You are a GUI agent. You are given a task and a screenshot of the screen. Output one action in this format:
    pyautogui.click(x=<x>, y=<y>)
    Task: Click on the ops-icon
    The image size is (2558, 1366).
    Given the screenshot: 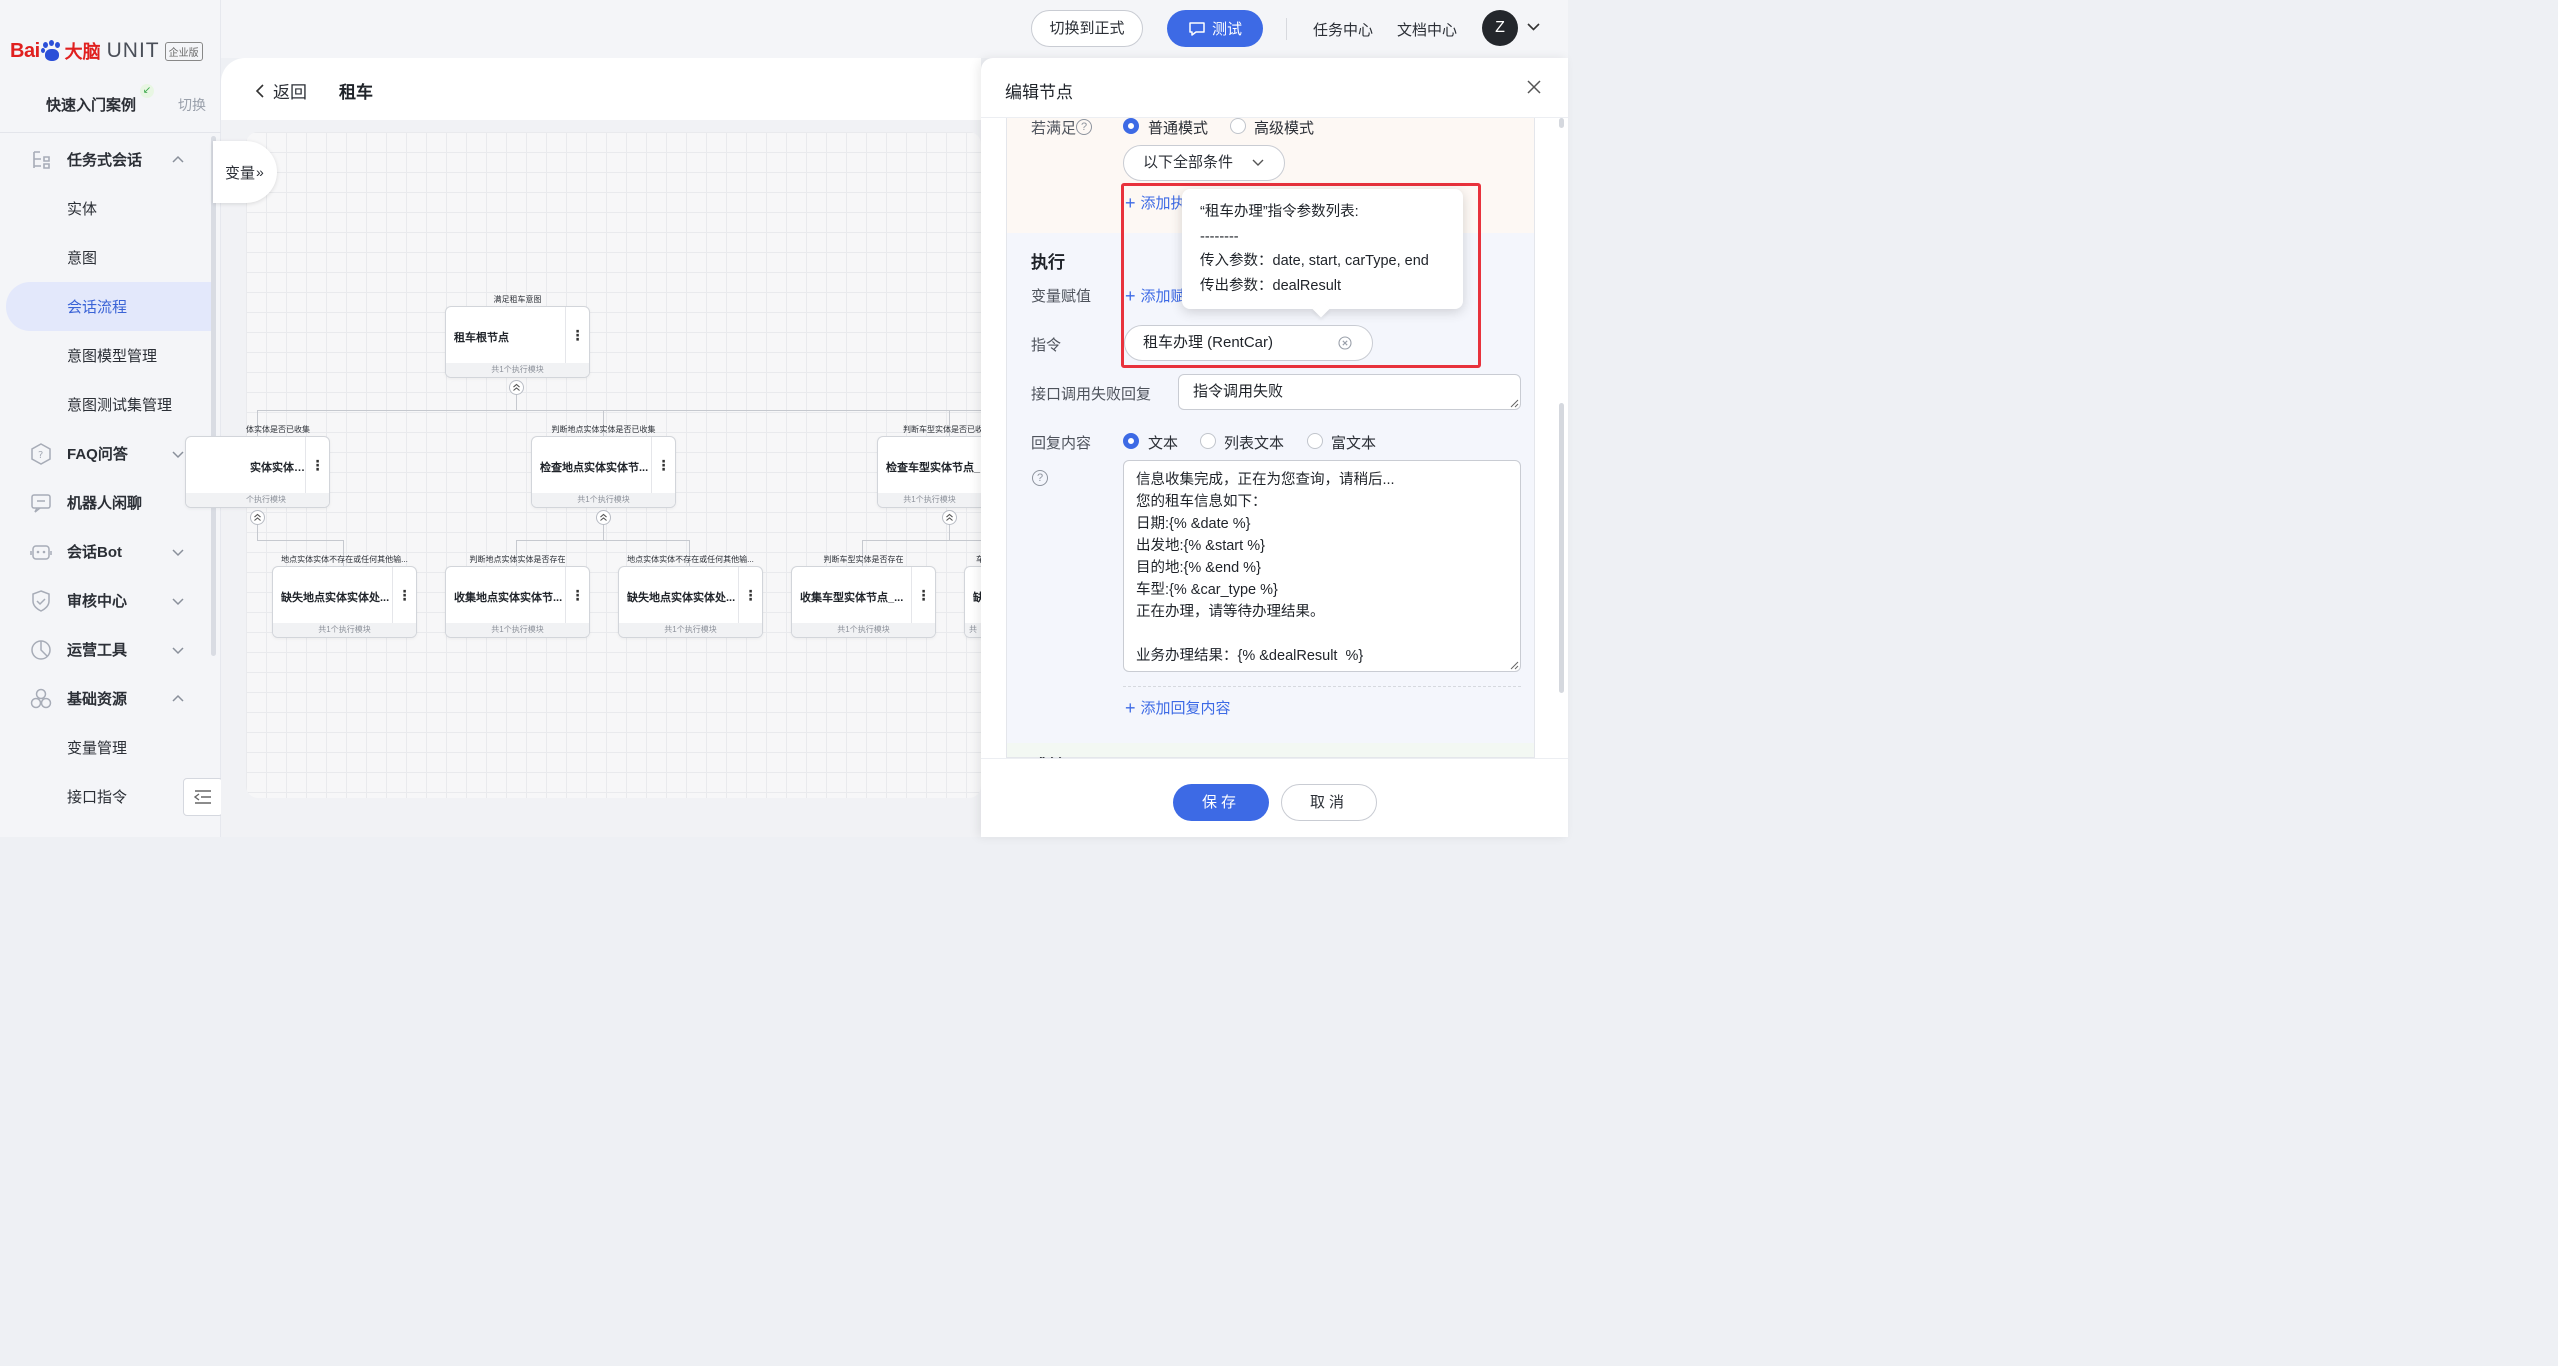 What is the action you would take?
    pyautogui.click(x=41, y=650)
    